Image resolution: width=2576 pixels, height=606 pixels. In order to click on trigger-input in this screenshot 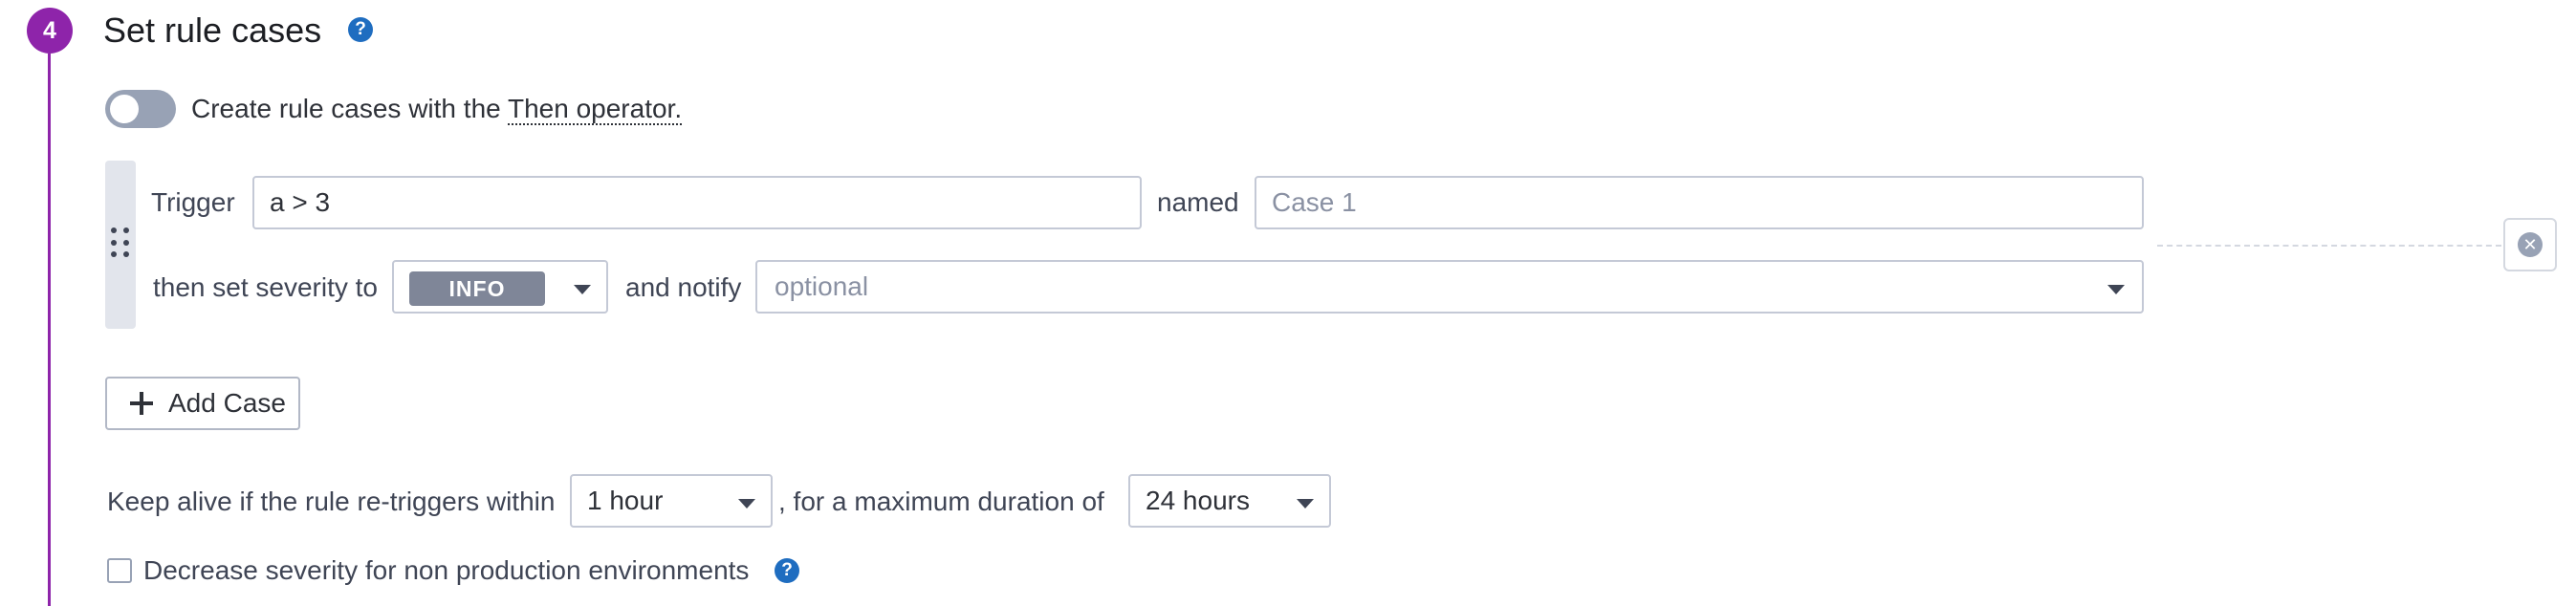, I will do `click(697, 202)`.